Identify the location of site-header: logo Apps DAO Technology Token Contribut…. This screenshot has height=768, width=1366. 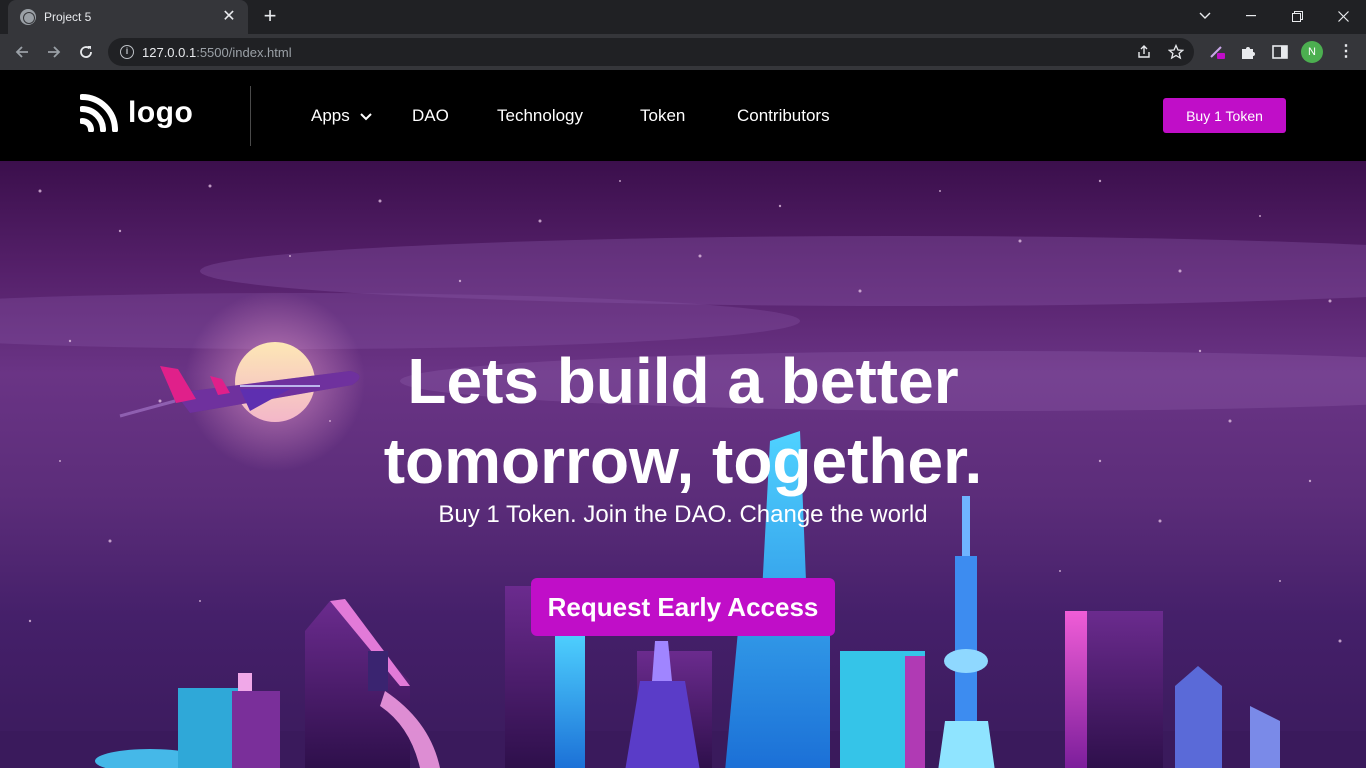
(683, 115).